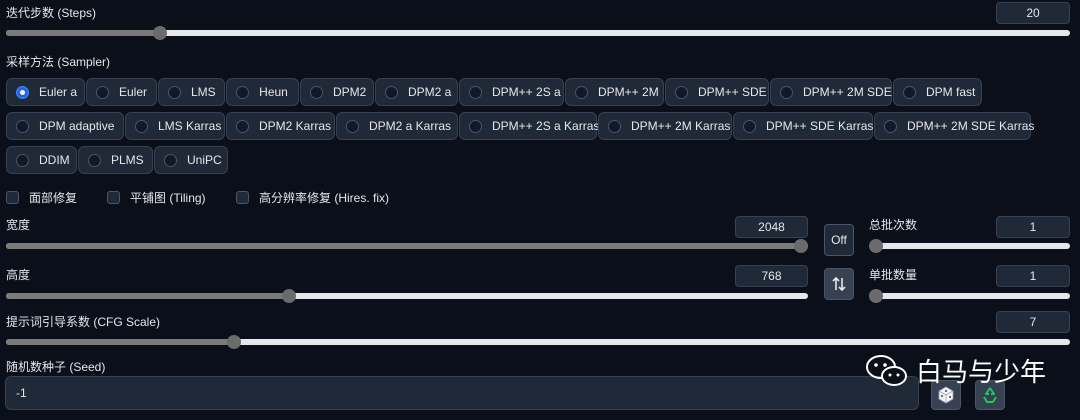 This screenshot has width=1080, height=420. Describe the element at coordinates (295, 126) in the screenshot. I see `sampler-option-label: DPM2 Karras` at that location.